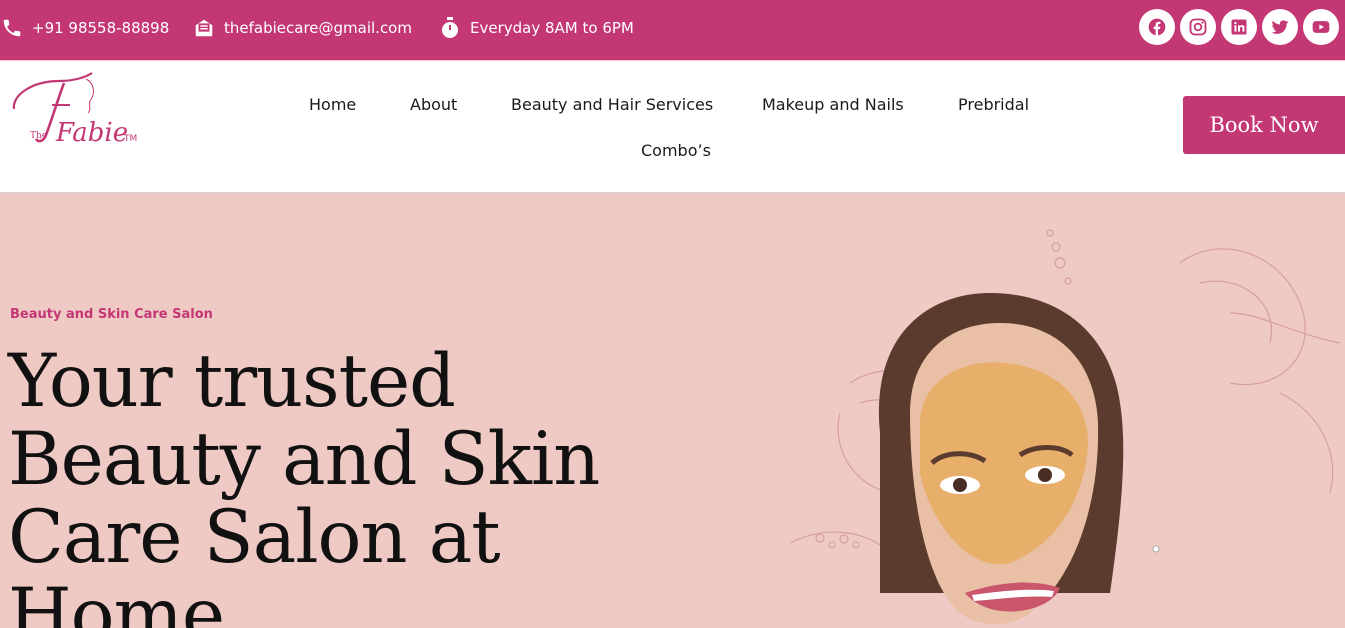  What do you see at coordinates (1321, 27) in the screenshot?
I see `youtube-icon` at bounding box center [1321, 27].